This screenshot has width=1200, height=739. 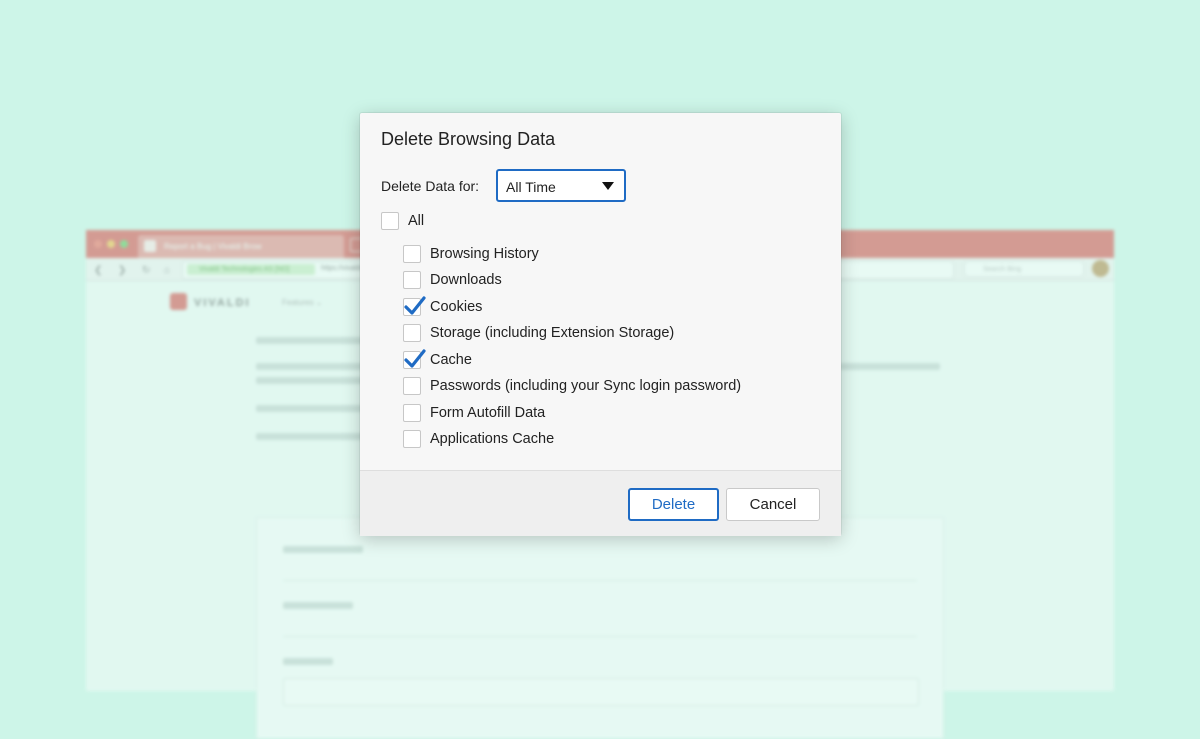 What do you see at coordinates (1024, 269) in the screenshot?
I see `search-field: Search Bing` at bounding box center [1024, 269].